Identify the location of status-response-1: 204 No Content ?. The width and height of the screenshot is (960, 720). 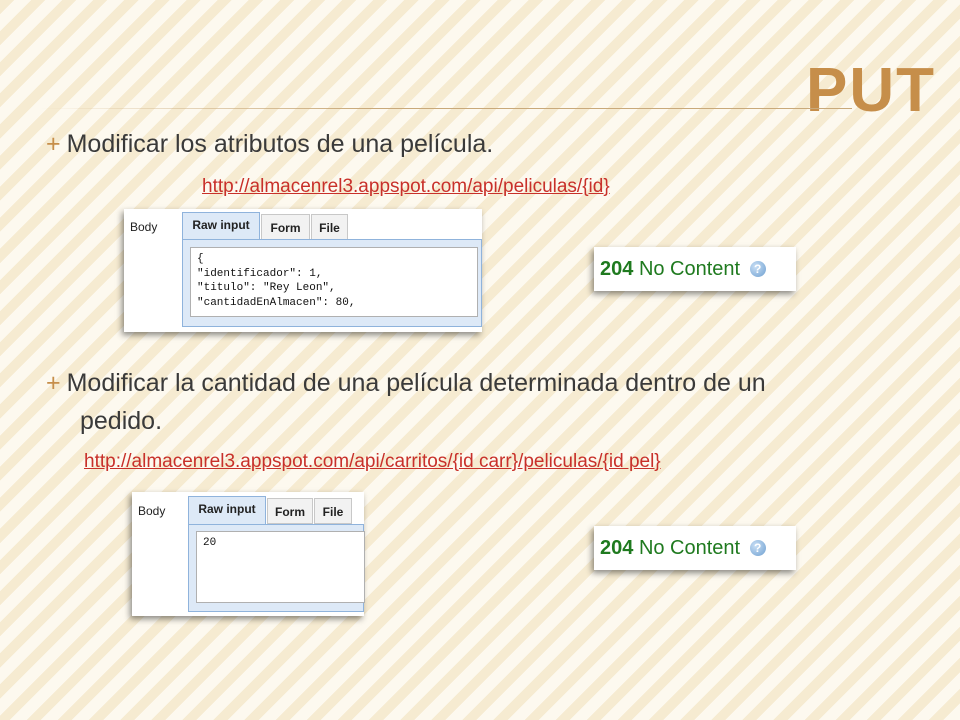
(695, 269).